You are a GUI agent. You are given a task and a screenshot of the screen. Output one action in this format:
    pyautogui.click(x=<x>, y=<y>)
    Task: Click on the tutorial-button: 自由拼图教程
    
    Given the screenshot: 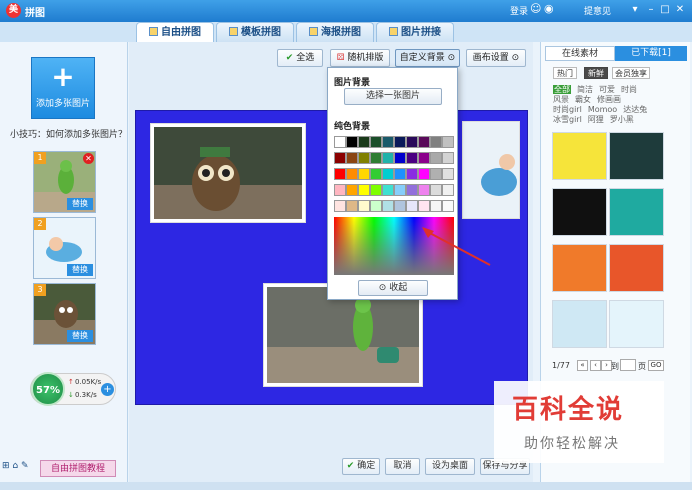 What is the action you would take?
    pyautogui.click(x=78, y=468)
    